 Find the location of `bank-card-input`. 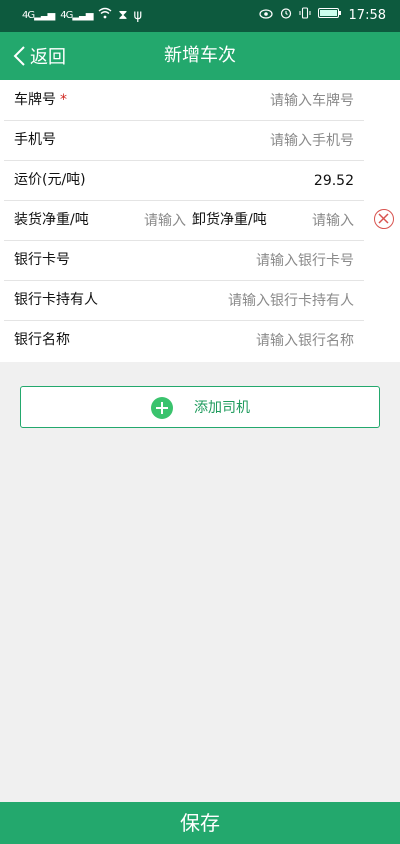

bank-card-input is located at coordinates (254, 261).